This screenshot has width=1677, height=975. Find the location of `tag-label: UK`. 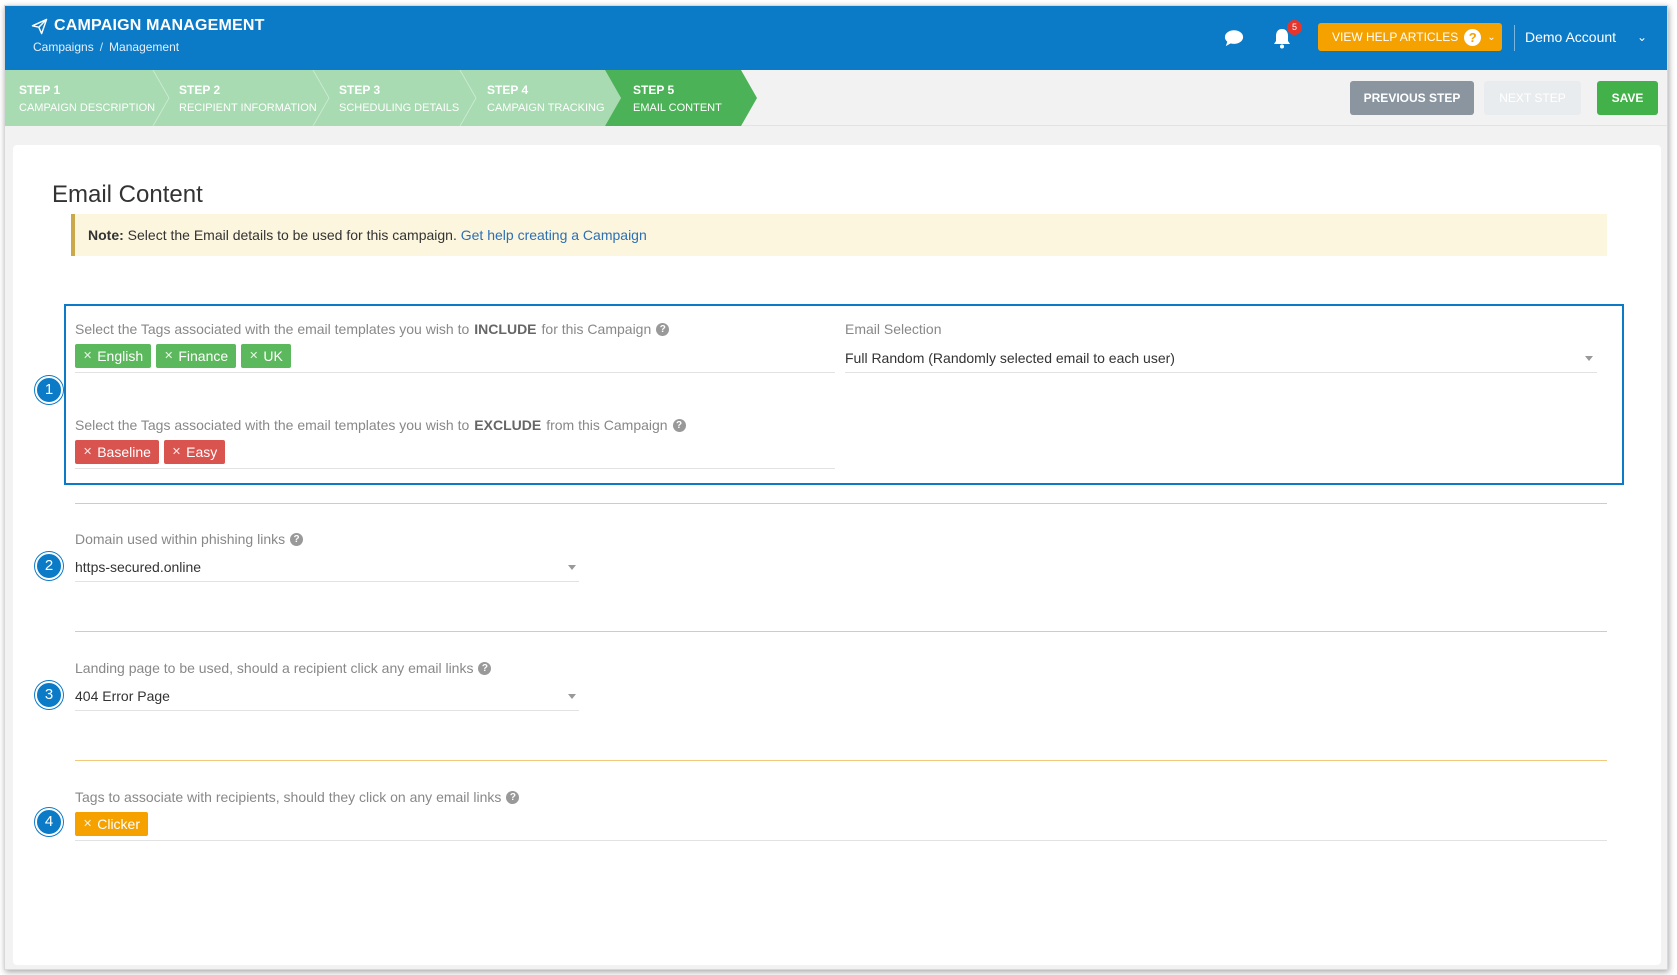

tag-label: UK is located at coordinates (273, 356).